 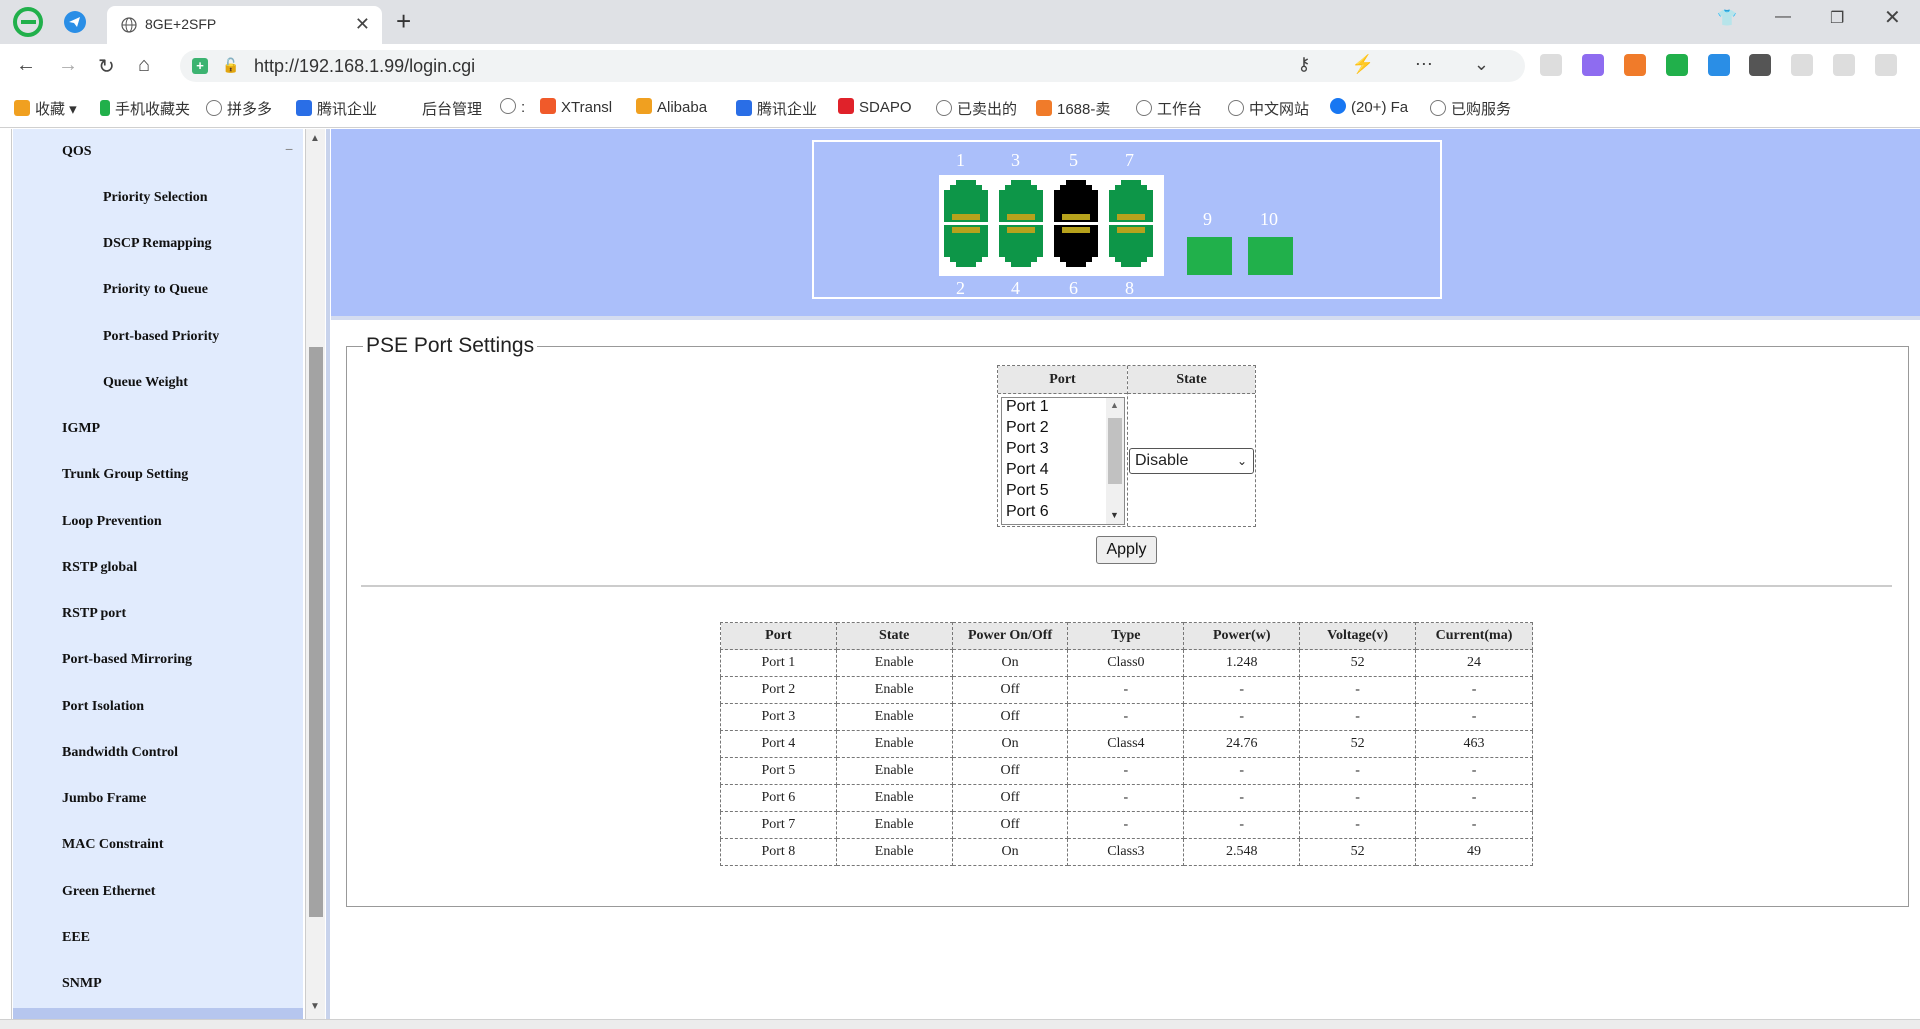 I want to click on column-header: Power On/Off, so click(x=1010, y=636).